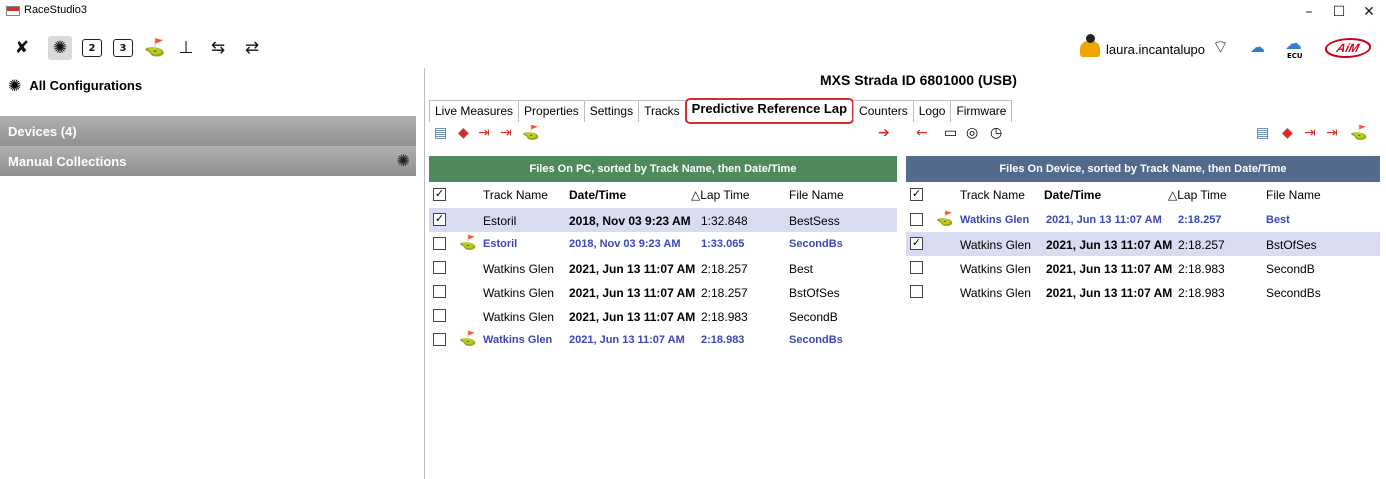  Describe the element at coordinates (627, 340) in the screenshot. I see `date-time-cell: 2021, Jun 13 11:07 AM` at that location.